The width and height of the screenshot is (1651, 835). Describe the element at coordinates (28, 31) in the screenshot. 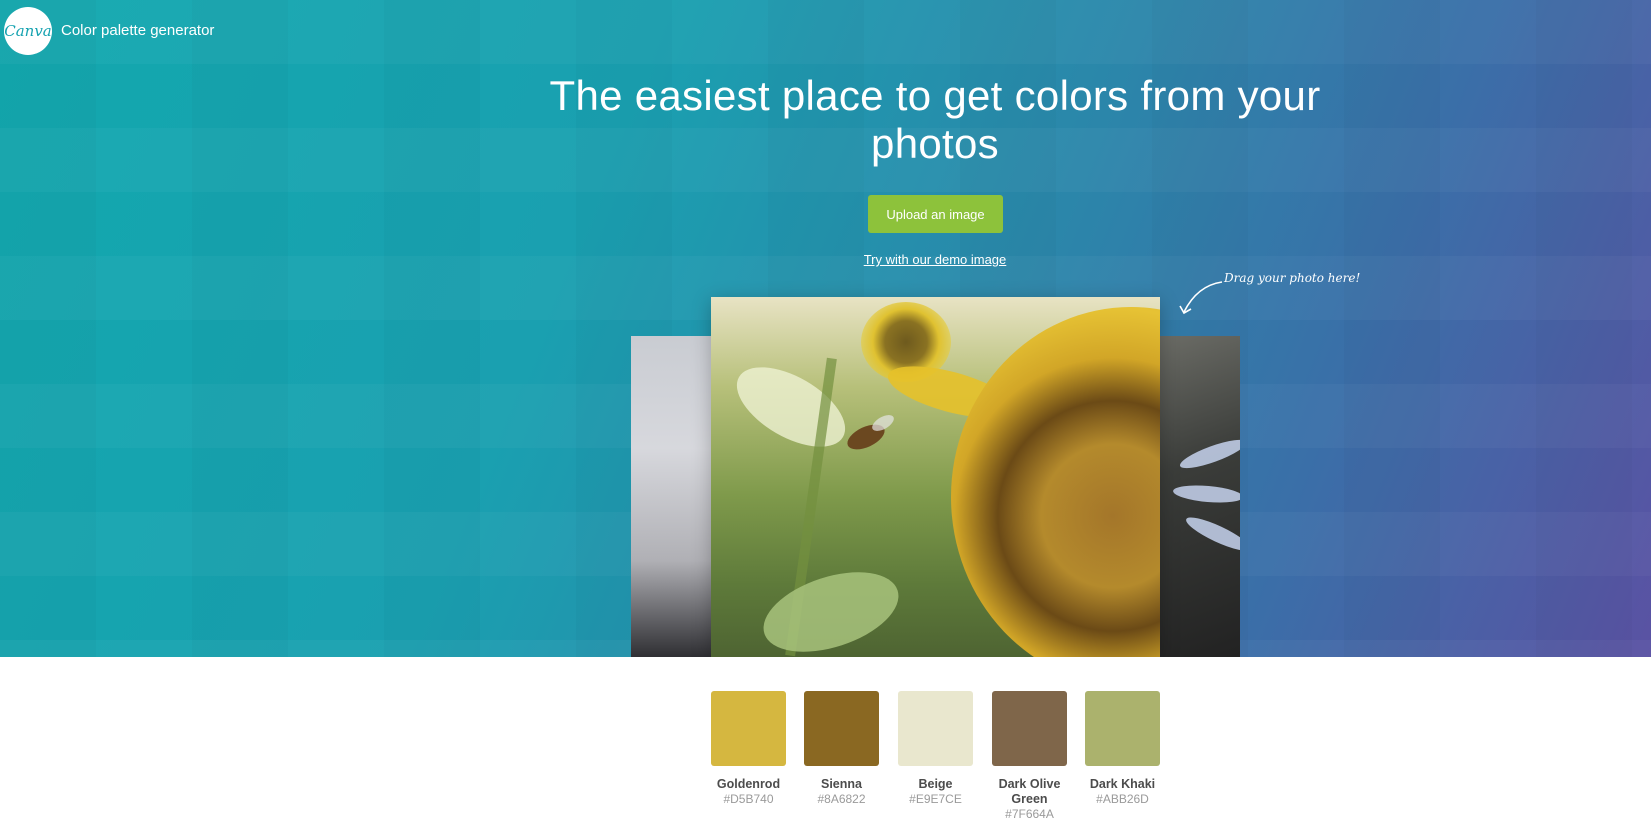

I see `canva-logo: Canva` at that location.